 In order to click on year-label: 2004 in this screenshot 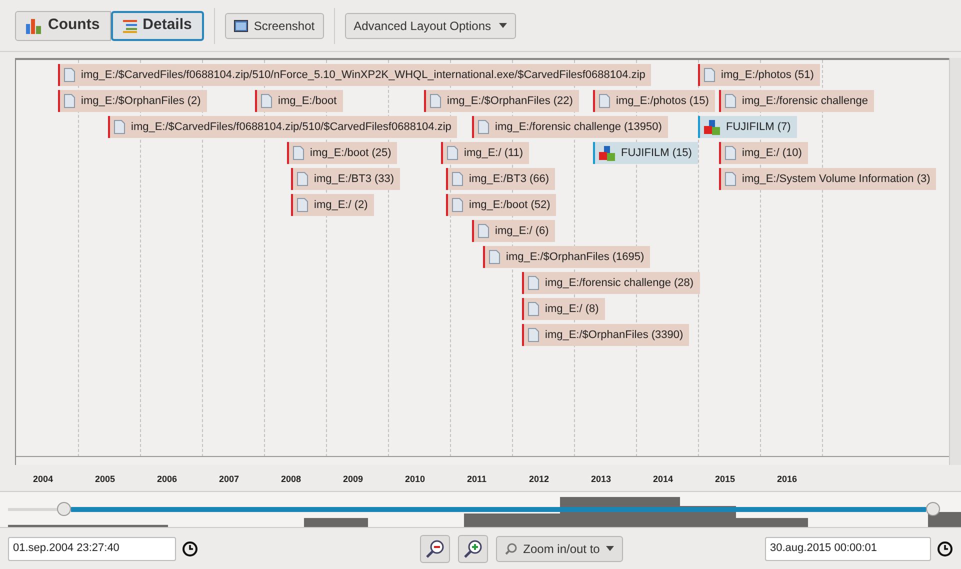, I will do `click(43, 479)`.